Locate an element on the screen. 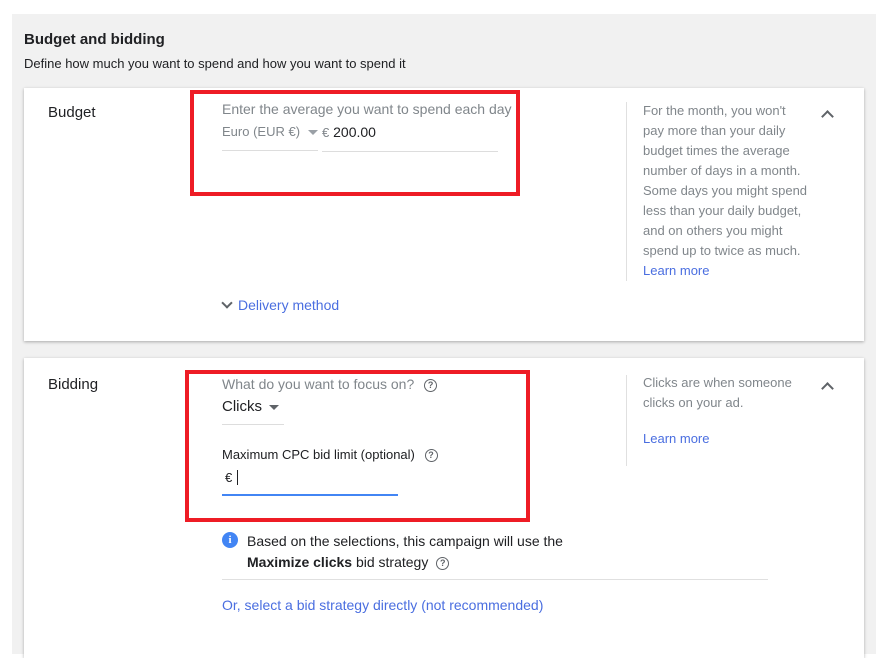 This screenshot has height=658, width=880. delivery-method-toggle: Delivery method is located at coordinates (280, 305).